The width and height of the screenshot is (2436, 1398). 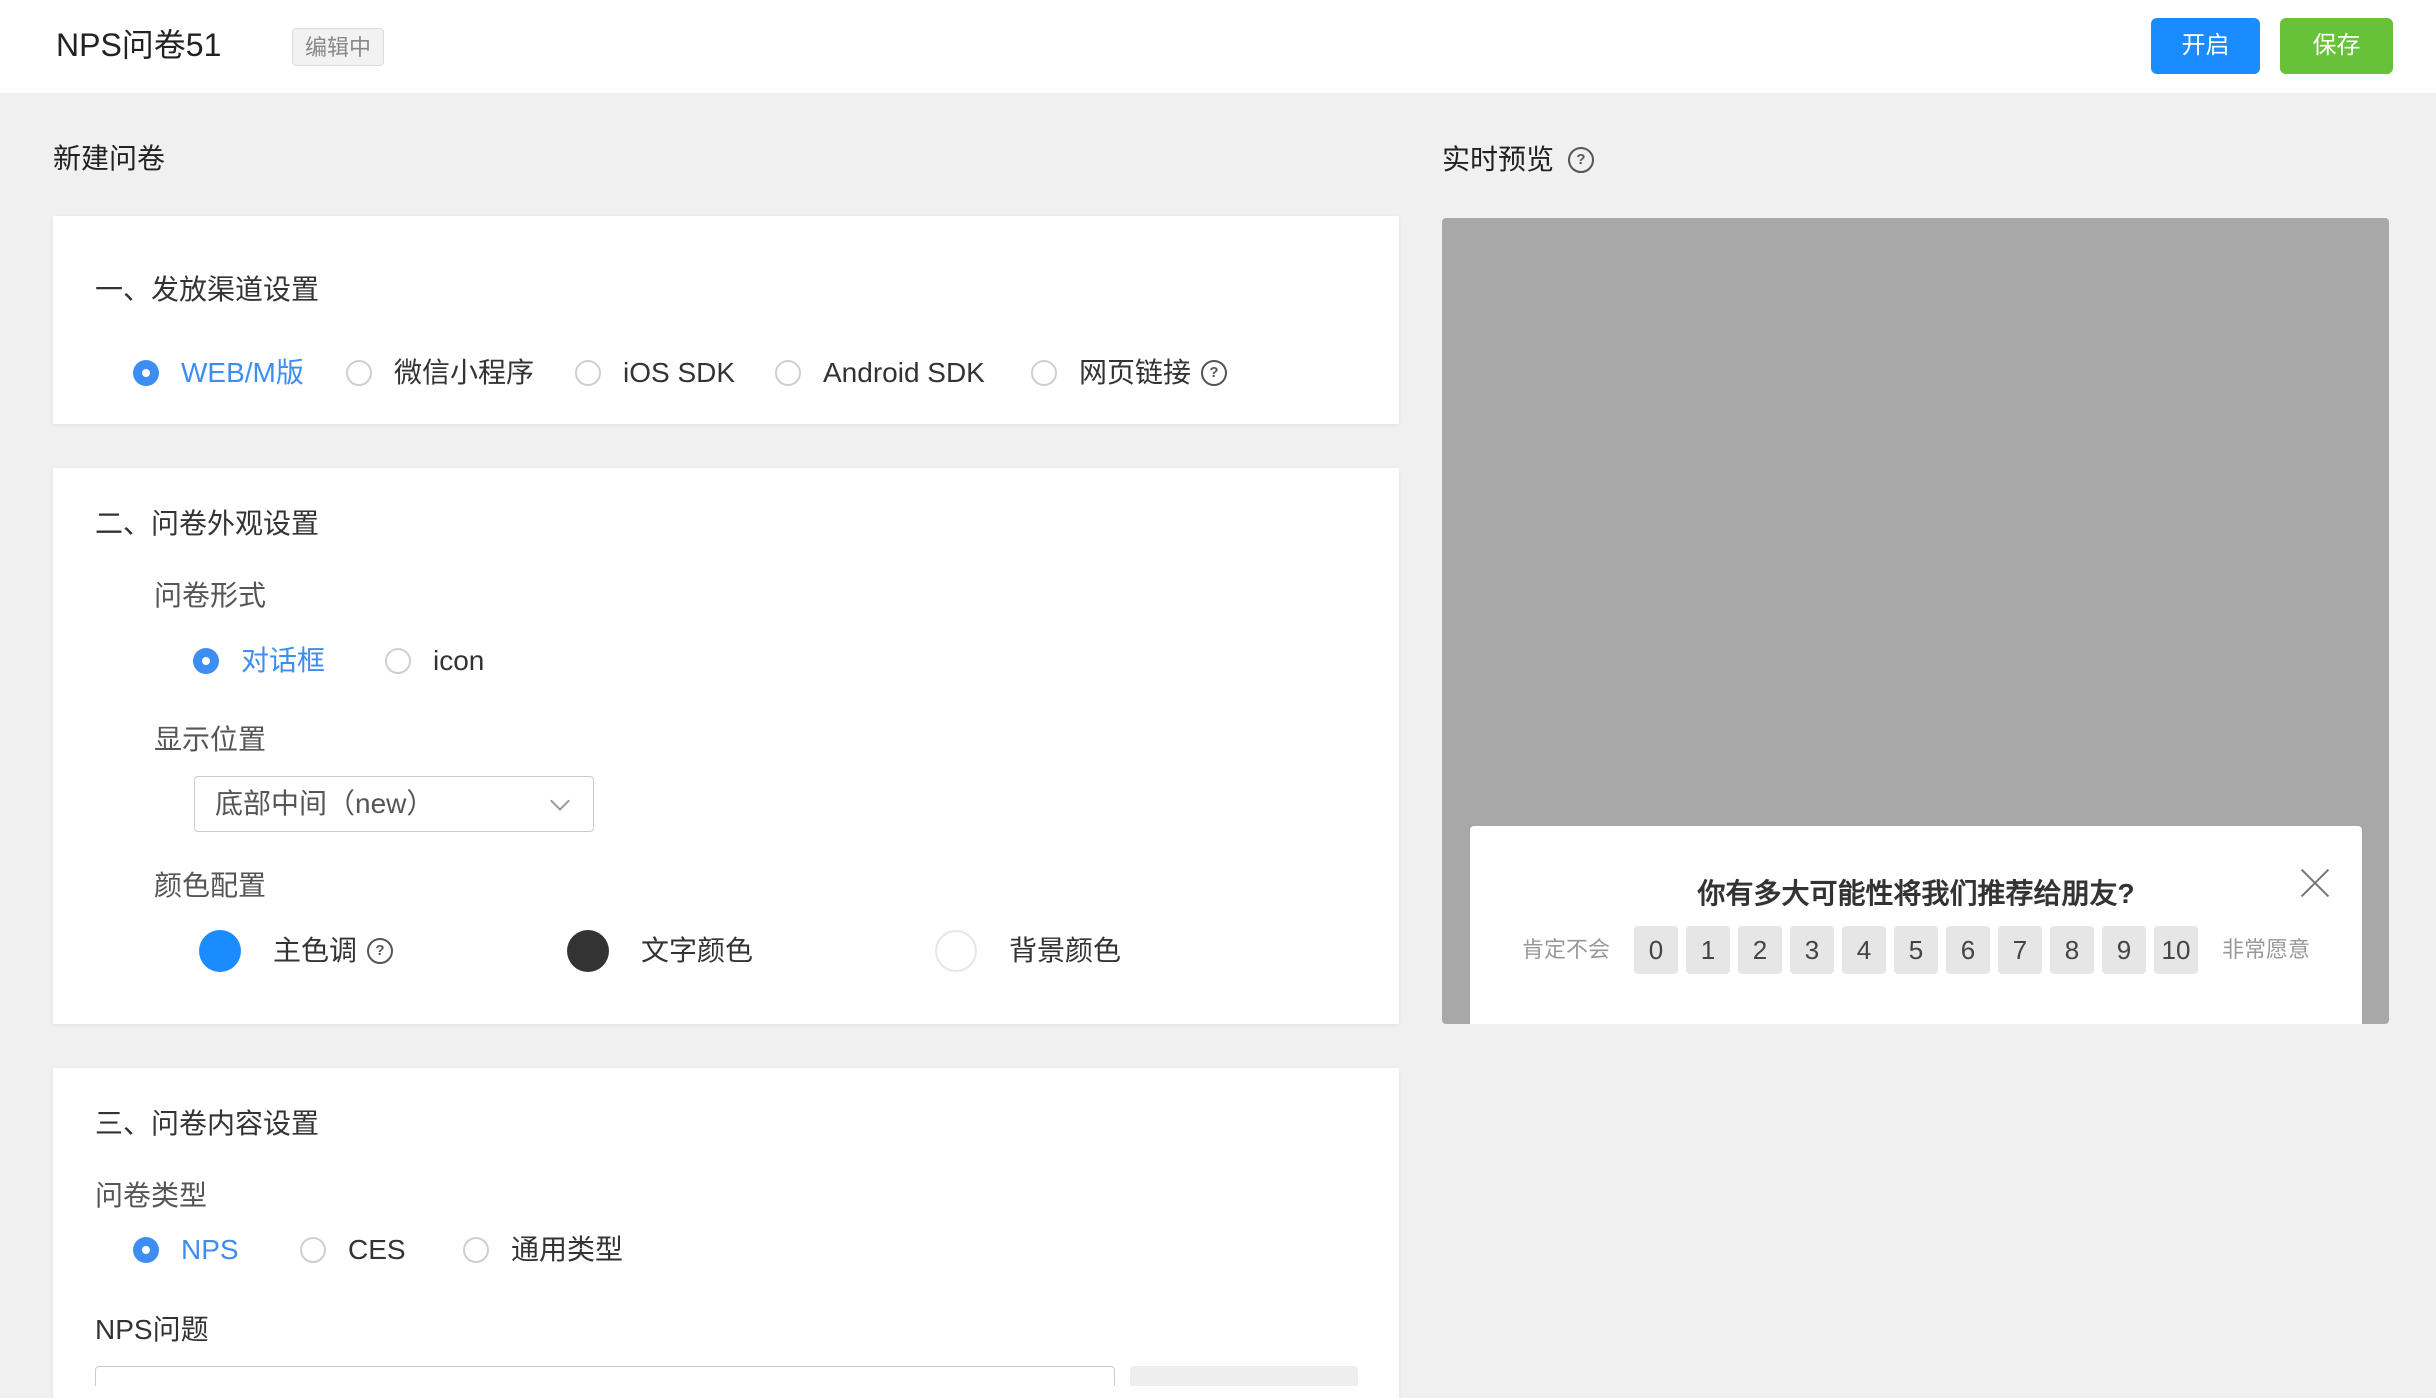 What do you see at coordinates (315, 950) in the screenshot?
I see `color-item-label: 主色调` at bounding box center [315, 950].